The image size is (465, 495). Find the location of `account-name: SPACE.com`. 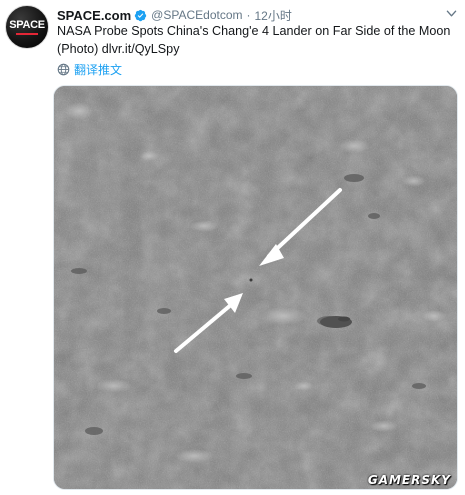

account-name: SPACE.com is located at coordinates (94, 15).